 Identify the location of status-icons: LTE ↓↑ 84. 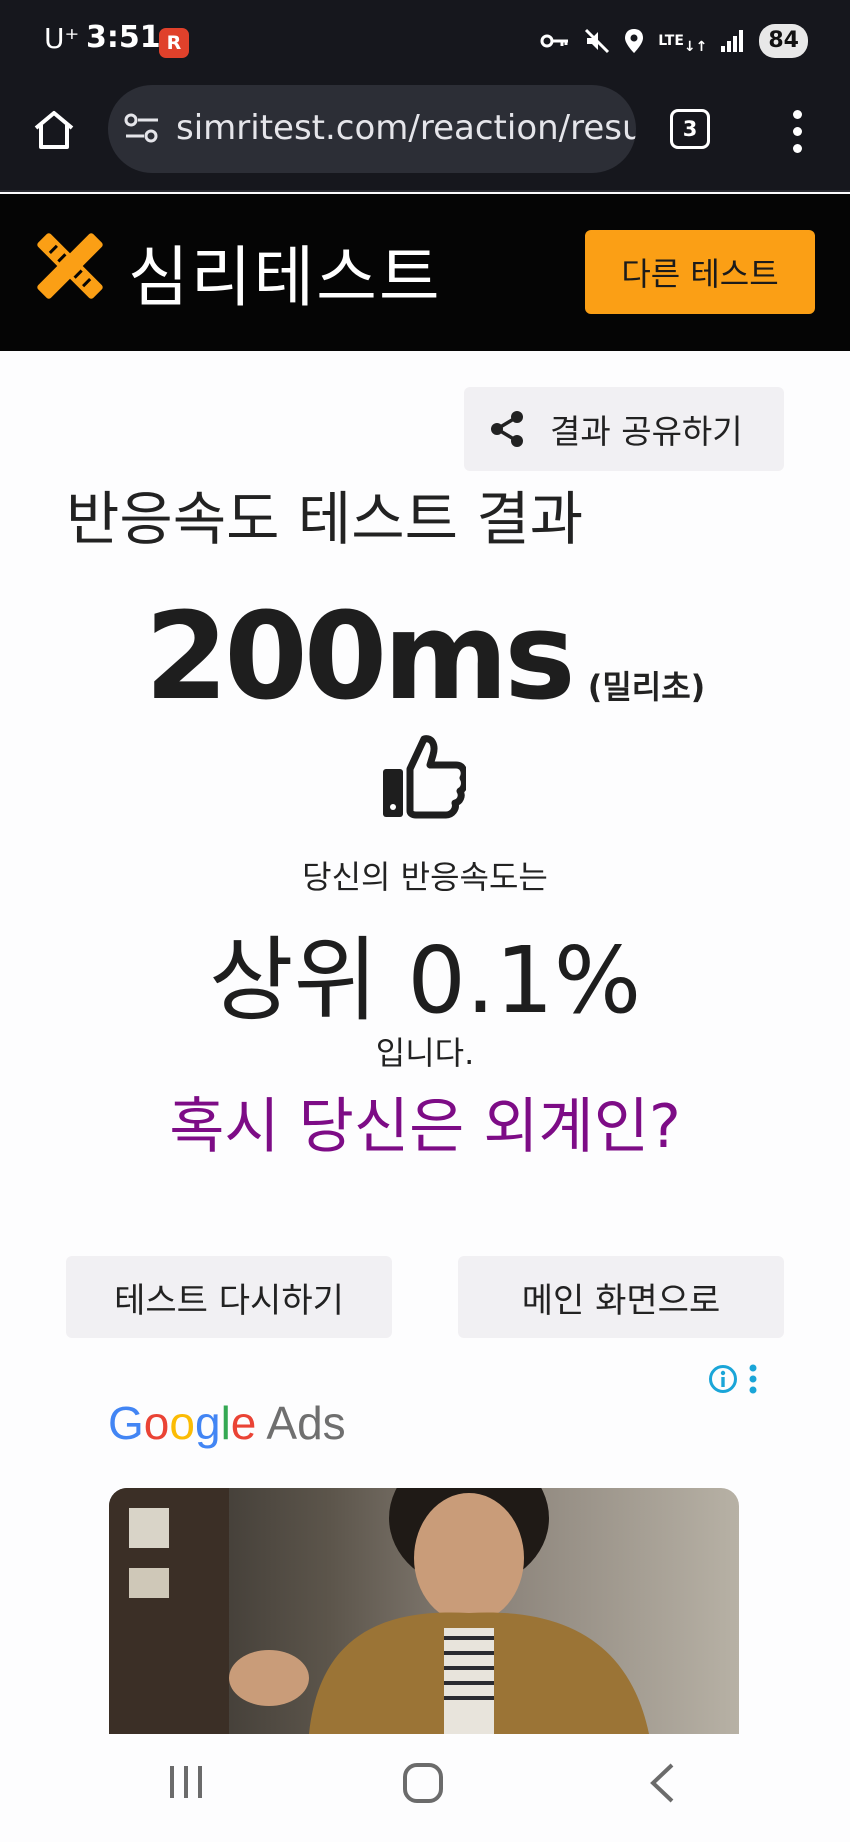
(674, 41).